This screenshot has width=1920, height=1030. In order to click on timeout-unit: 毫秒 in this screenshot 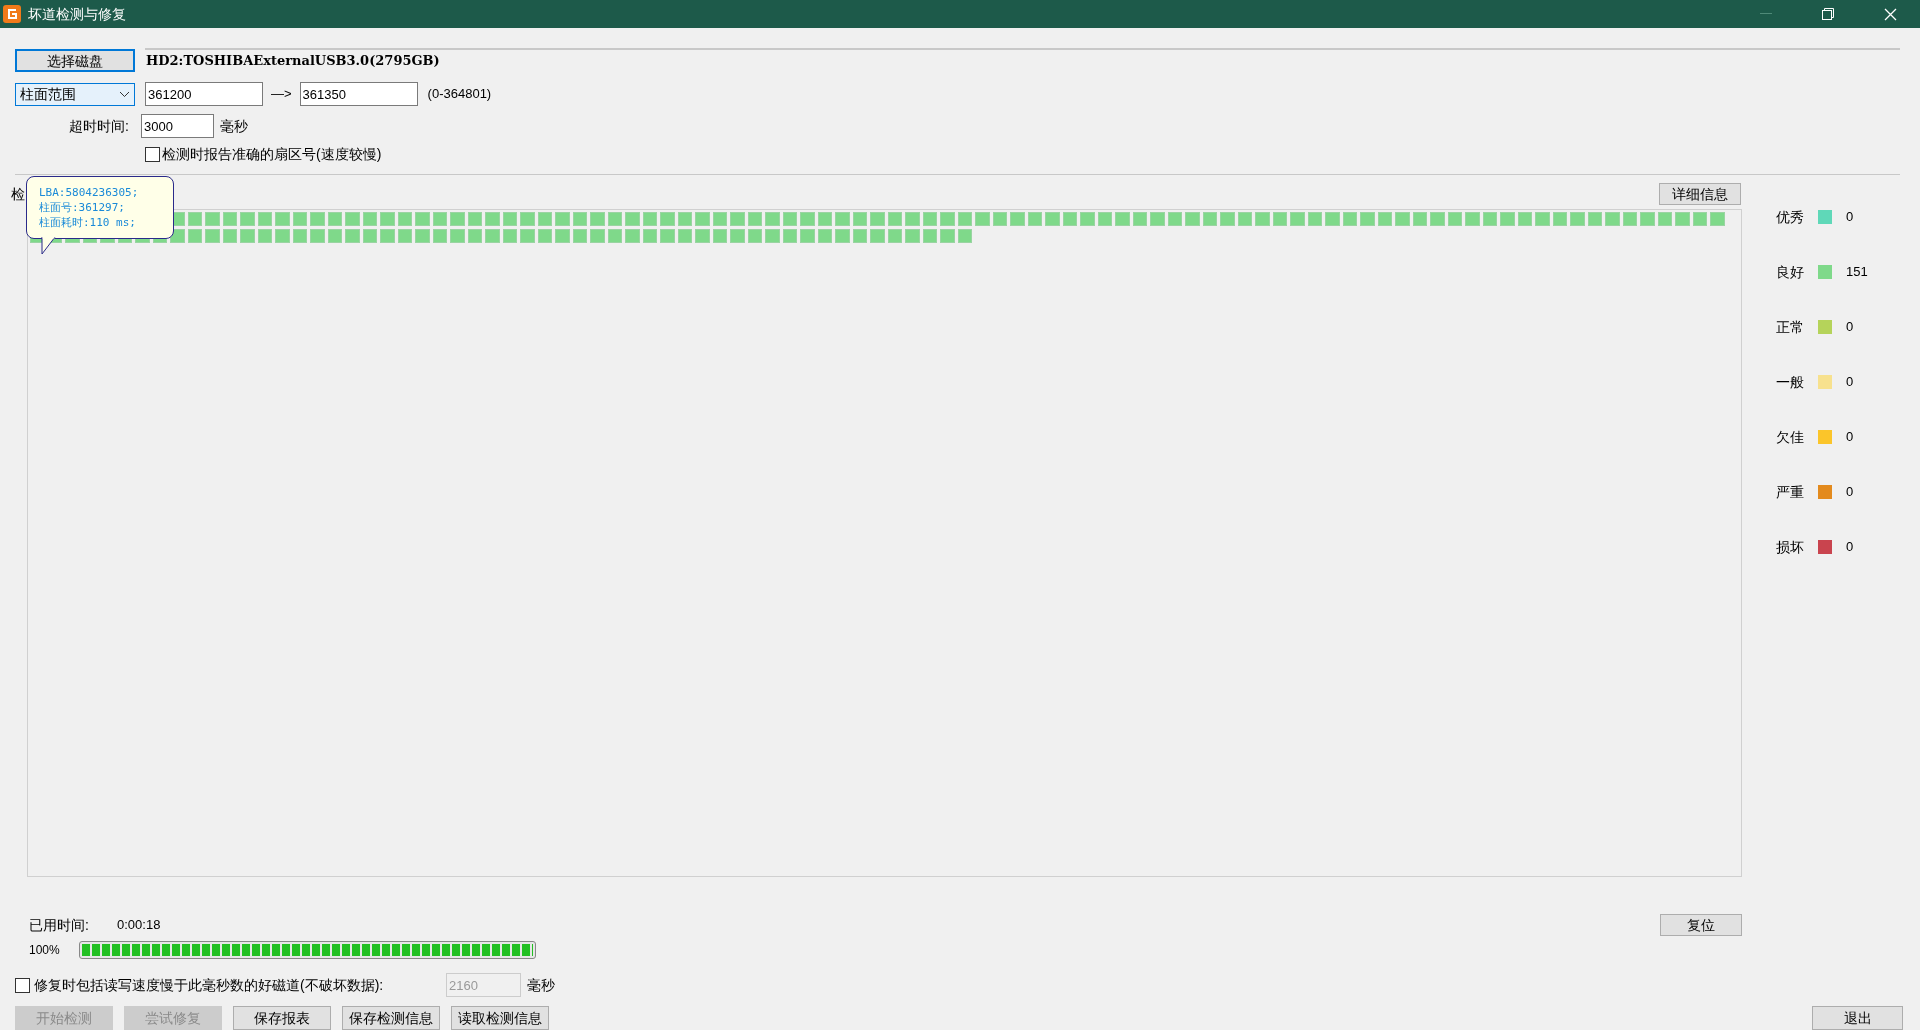, I will do `click(234, 126)`.